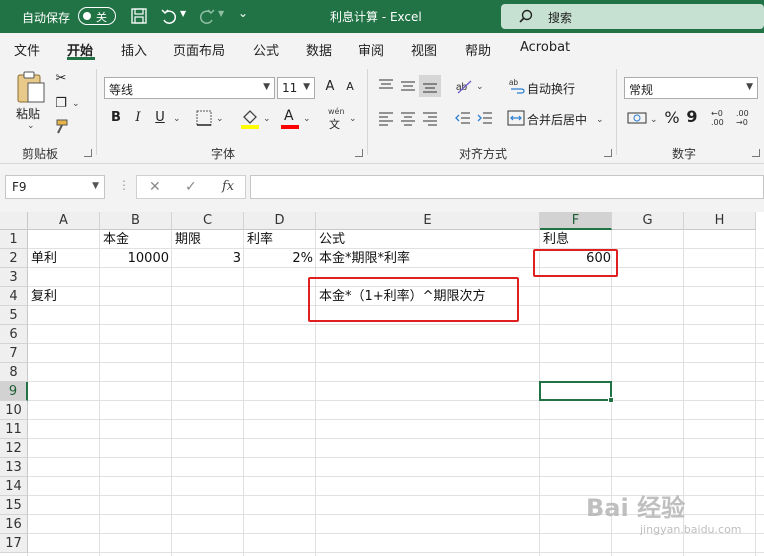  Describe the element at coordinates (14, 505) in the screenshot. I see `row-header-15: 15` at that location.